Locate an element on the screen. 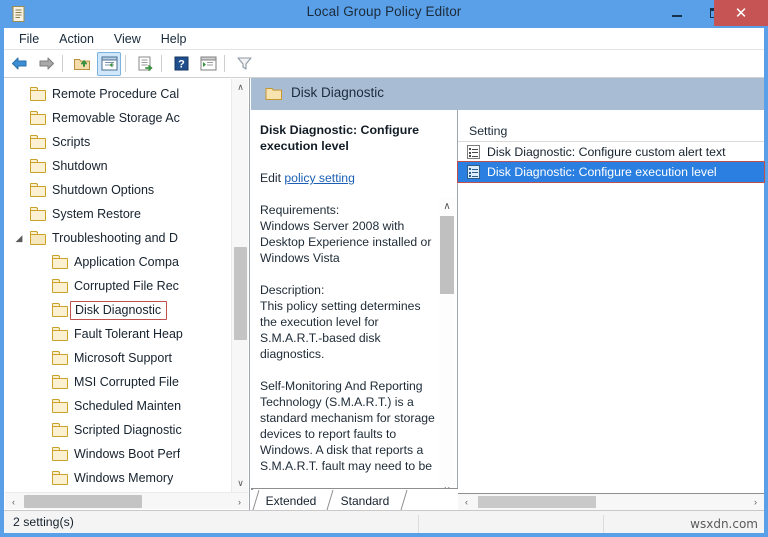 Image resolution: width=768 pixels, height=537 pixels. tree-item: Microsoft Support is located at coordinates (118, 358).